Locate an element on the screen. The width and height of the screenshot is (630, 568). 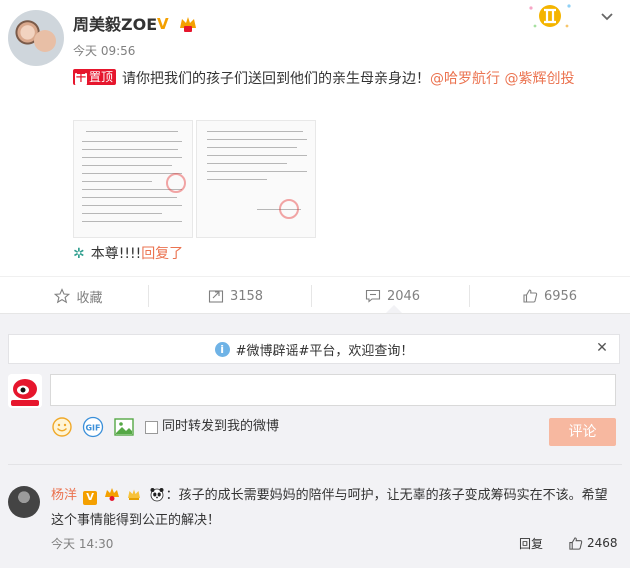
image-icon is located at coordinates (124, 427).